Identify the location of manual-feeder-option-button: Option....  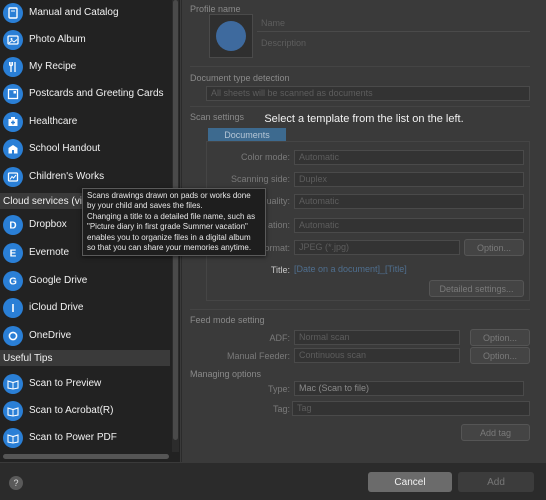
(500, 355).